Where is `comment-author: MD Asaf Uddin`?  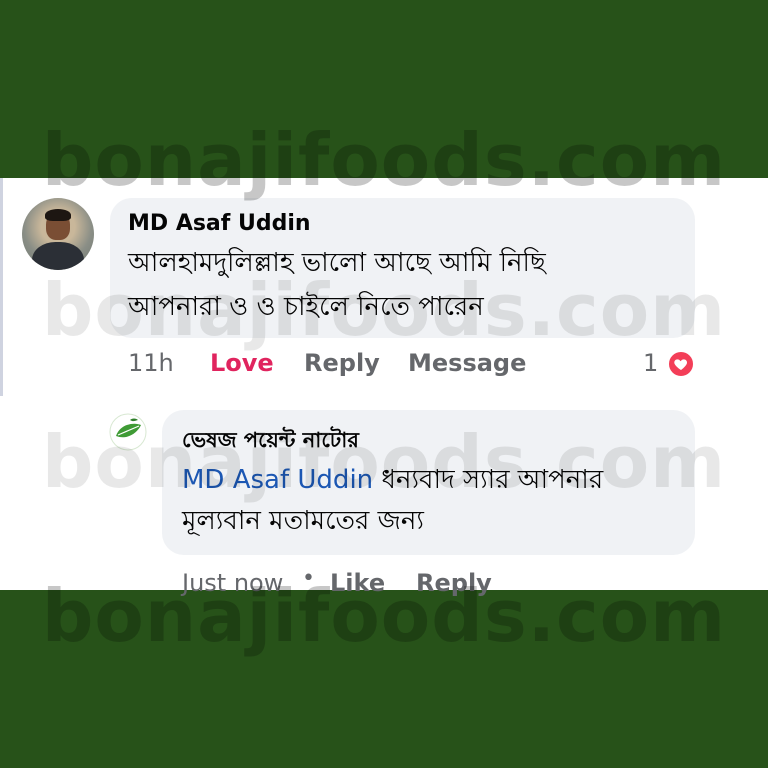
comment-author: MD Asaf Uddin is located at coordinates (219, 223).